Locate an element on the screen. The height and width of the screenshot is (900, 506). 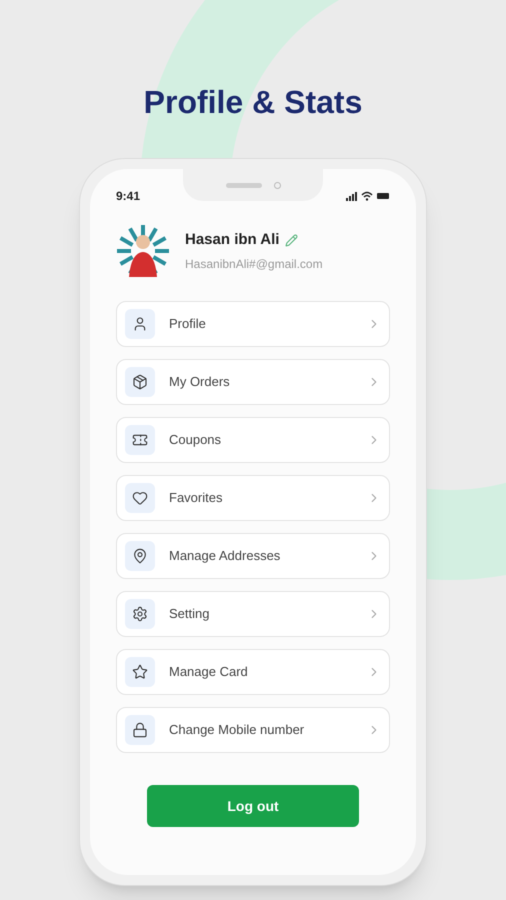
menu-label: Coupons is located at coordinates (195, 440).